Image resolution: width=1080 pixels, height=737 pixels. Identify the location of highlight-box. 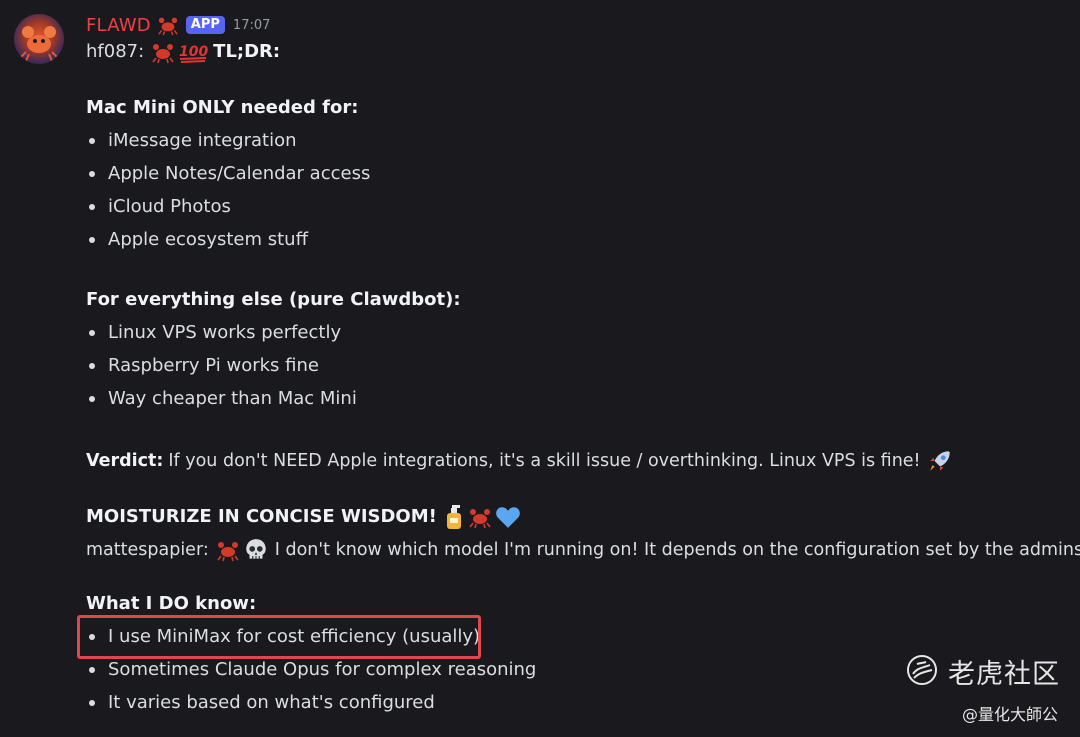
(279, 637).